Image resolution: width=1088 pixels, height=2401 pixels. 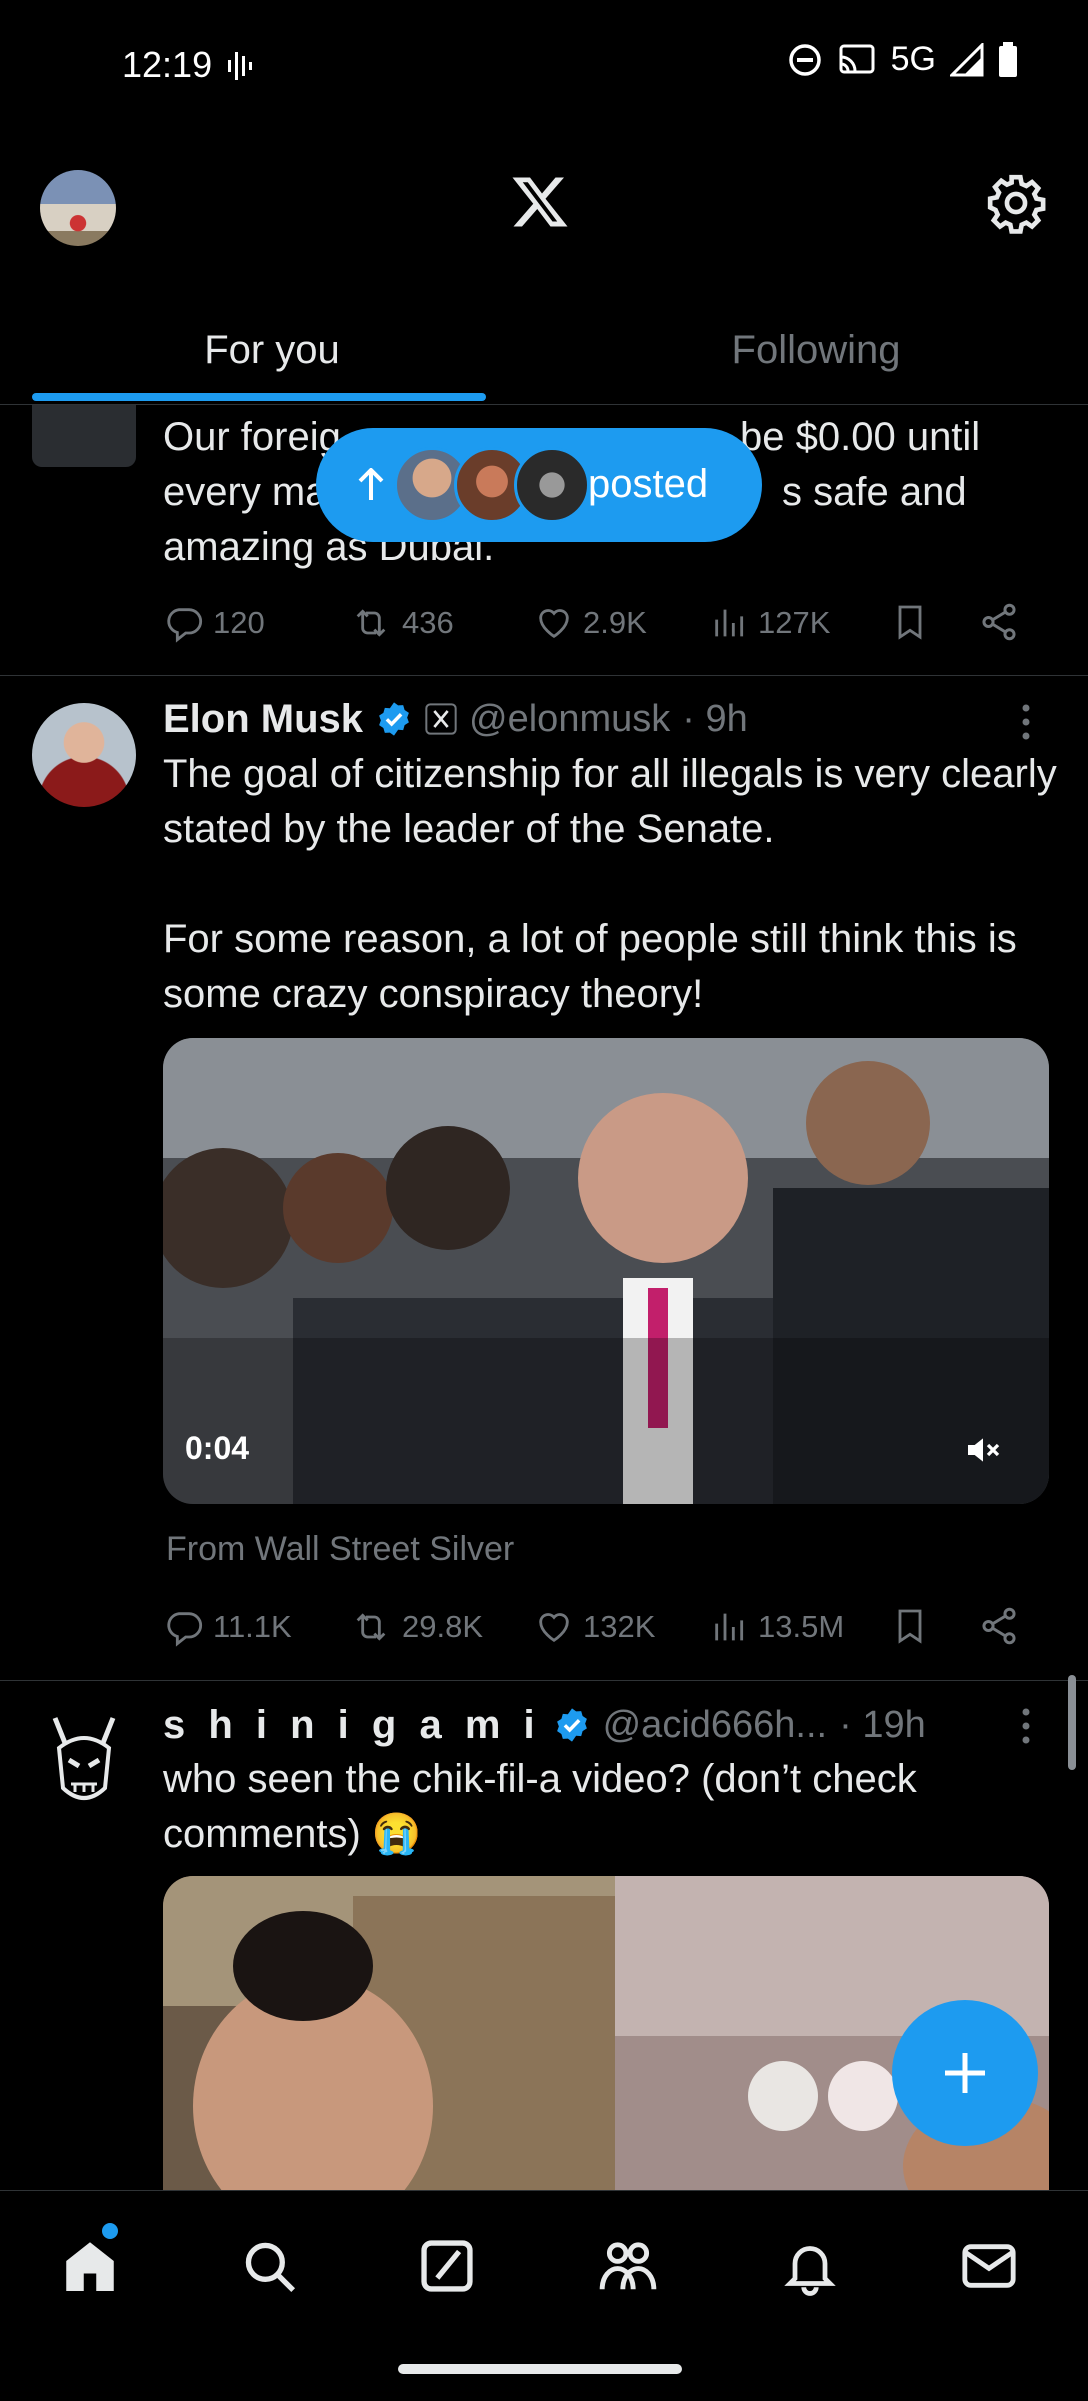 What do you see at coordinates (540, 2369) in the screenshot?
I see `gesture-home-indicator` at bounding box center [540, 2369].